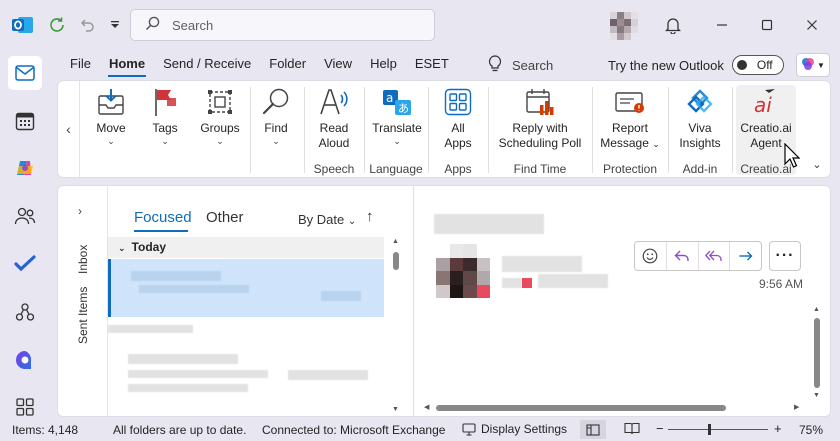 This screenshot has height=441, width=840. Describe the element at coordinates (115, 25) in the screenshot. I see `customize-qat-icon` at that location.